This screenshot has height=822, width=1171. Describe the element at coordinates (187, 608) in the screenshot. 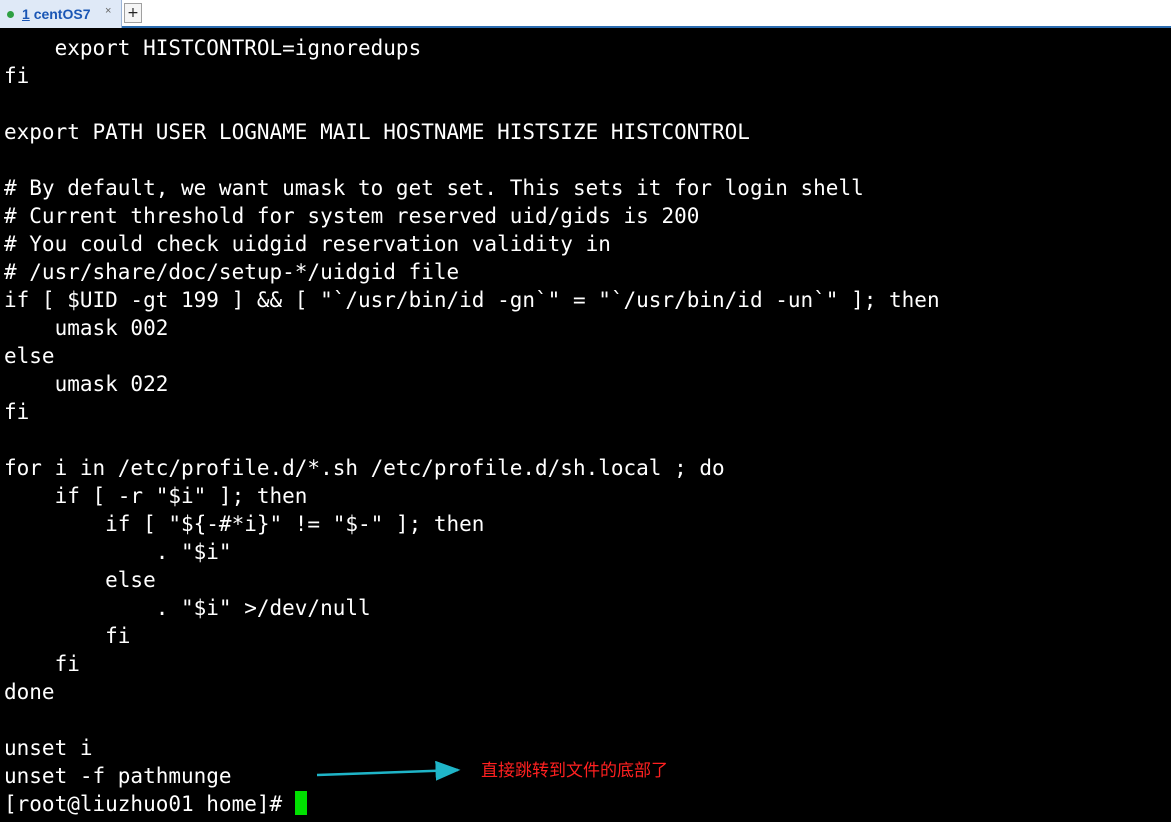

I see `terminal-line: . "$i" >/dev/null` at that location.